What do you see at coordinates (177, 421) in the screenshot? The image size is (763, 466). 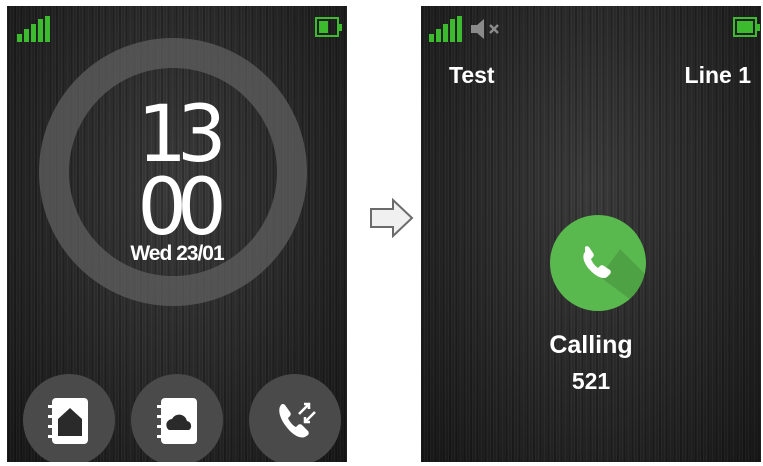 I see `cloud-contacts-icon` at bounding box center [177, 421].